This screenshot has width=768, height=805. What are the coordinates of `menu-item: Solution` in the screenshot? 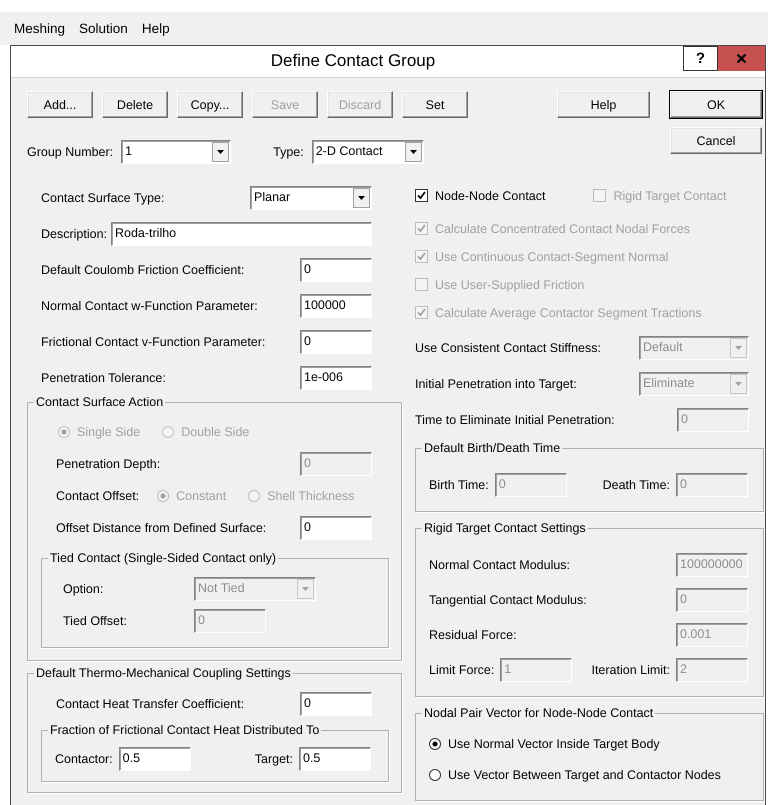 It's located at (103, 28).